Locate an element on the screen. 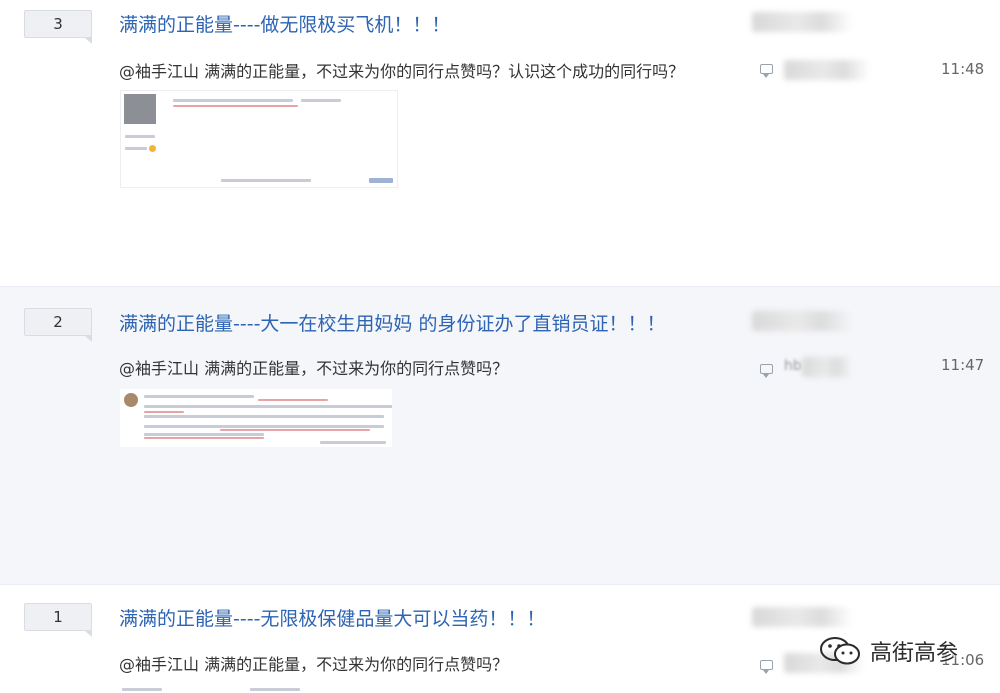  watermark: 高街高参 is located at coordinates (888, 651).